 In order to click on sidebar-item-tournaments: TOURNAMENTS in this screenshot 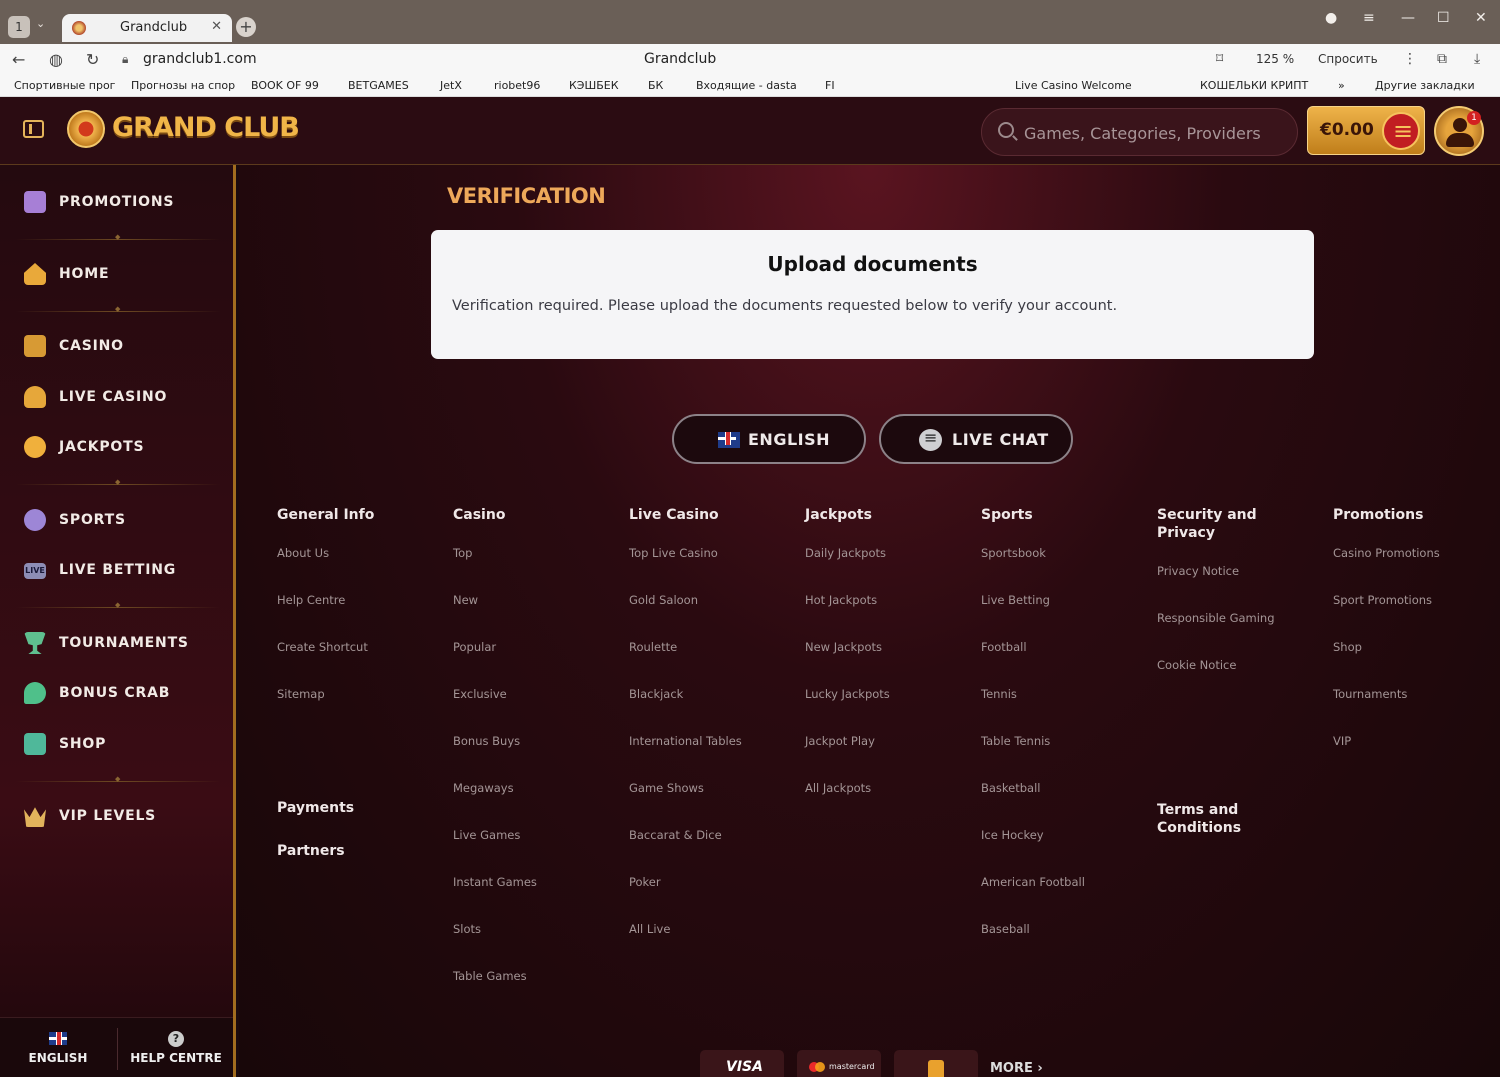, I will do `click(124, 644)`.